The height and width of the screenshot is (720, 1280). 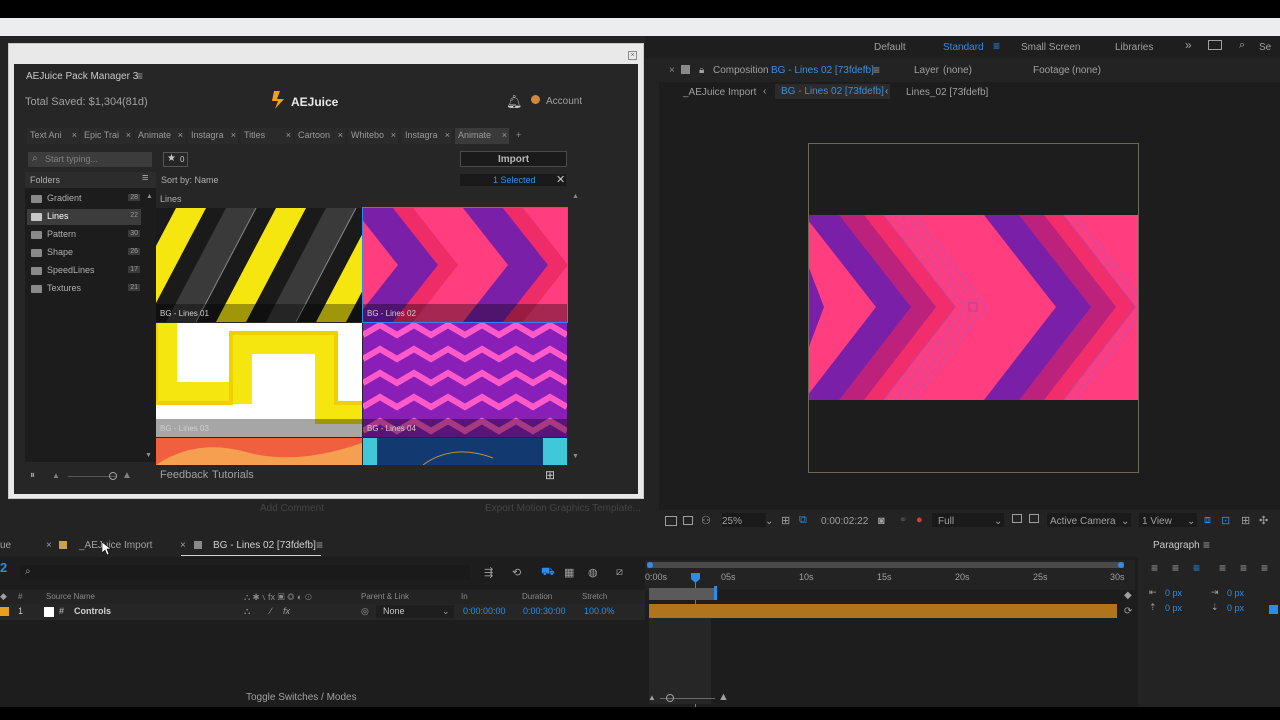 What do you see at coordinates (84, 253) in the screenshot?
I see `folder-item-shape: Shape 26` at bounding box center [84, 253].